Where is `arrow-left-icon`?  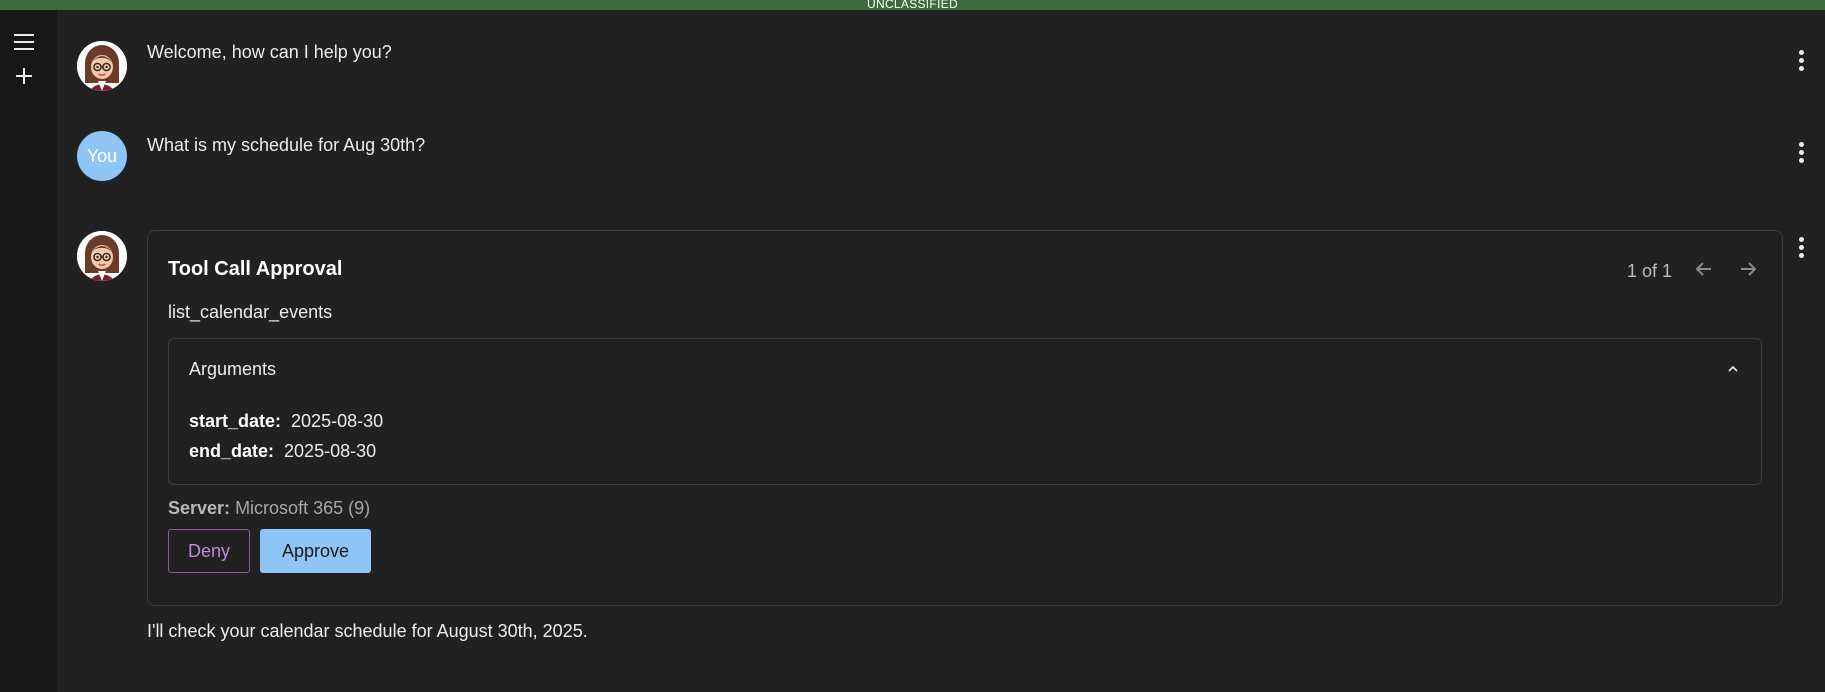
arrow-left-icon is located at coordinates (1704, 271).